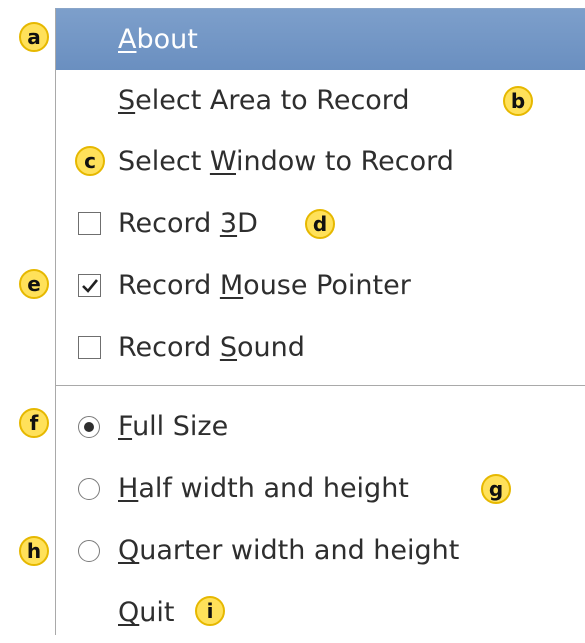 This screenshot has height=643, width=585. What do you see at coordinates (518, 101) in the screenshot?
I see `annotation-badge-b: b` at bounding box center [518, 101].